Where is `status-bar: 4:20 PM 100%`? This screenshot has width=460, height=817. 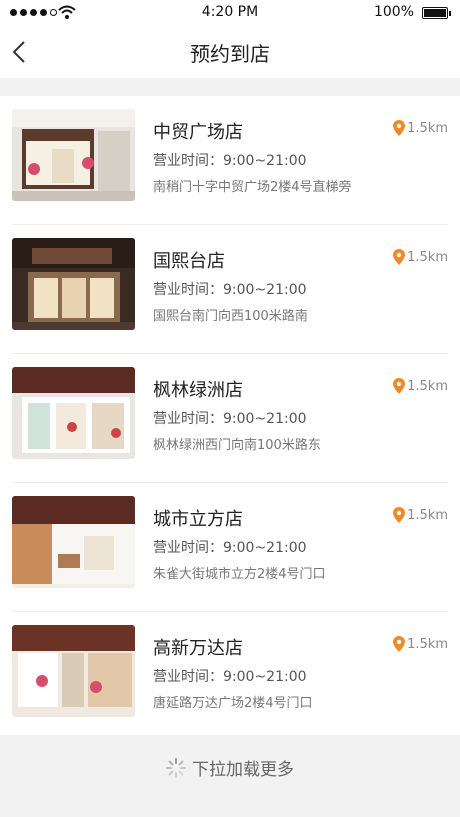
status-bar: 4:20 PM 100% is located at coordinates (230, 13).